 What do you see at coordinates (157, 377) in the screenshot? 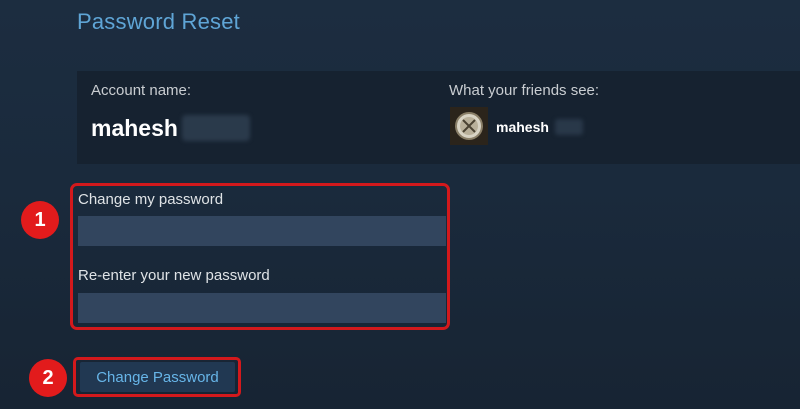
I see `change-password-button: Change Password` at bounding box center [157, 377].